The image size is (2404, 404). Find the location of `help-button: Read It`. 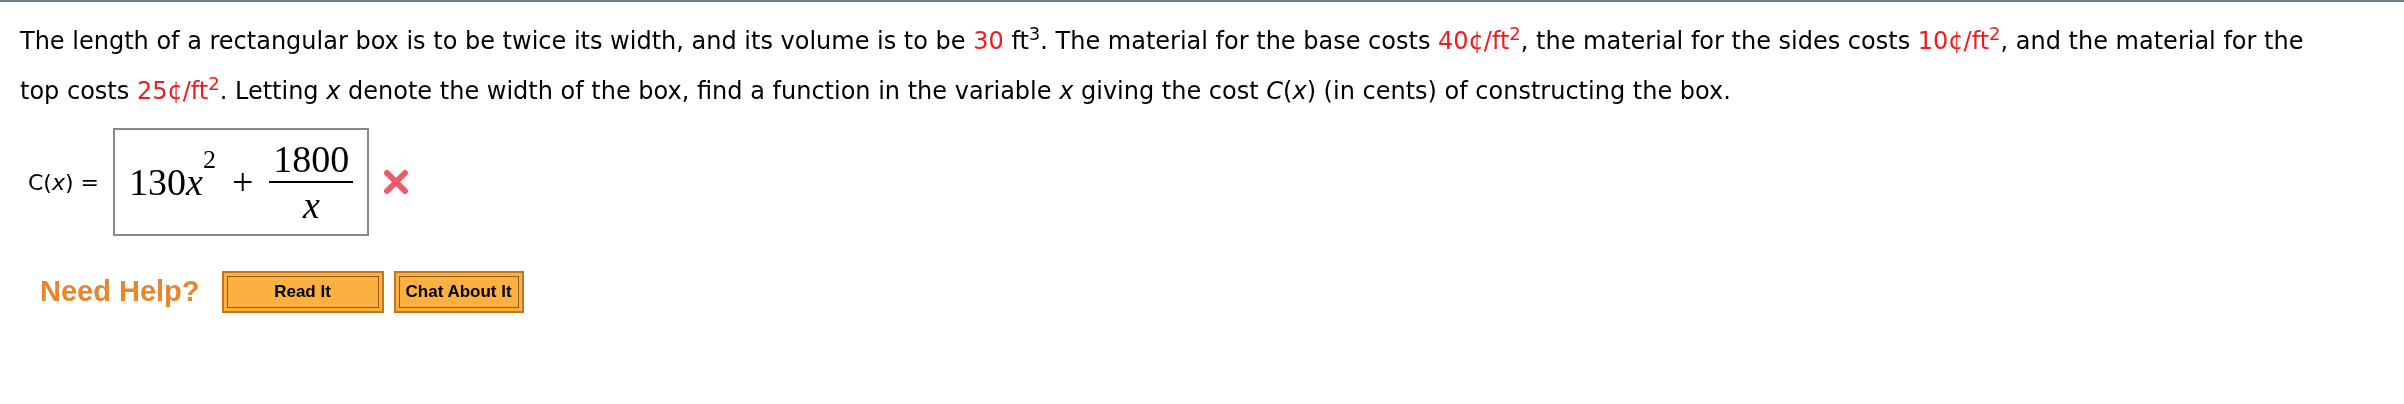

help-button: Read It is located at coordinates (302, 291).